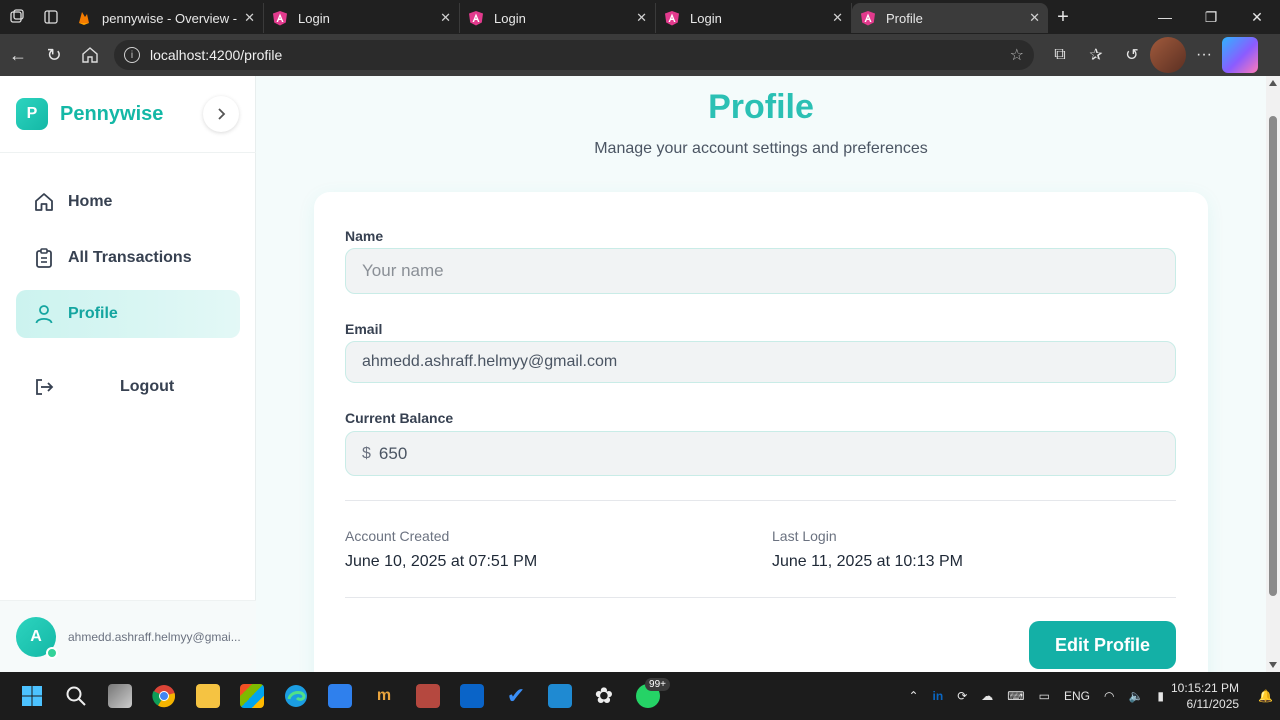 Image resolution: width=1280 pixels, height=720 pixels. What do you see at coordinates (252, 696) in the screenshot?
I see `store-app` at bounding box center [252, 696].